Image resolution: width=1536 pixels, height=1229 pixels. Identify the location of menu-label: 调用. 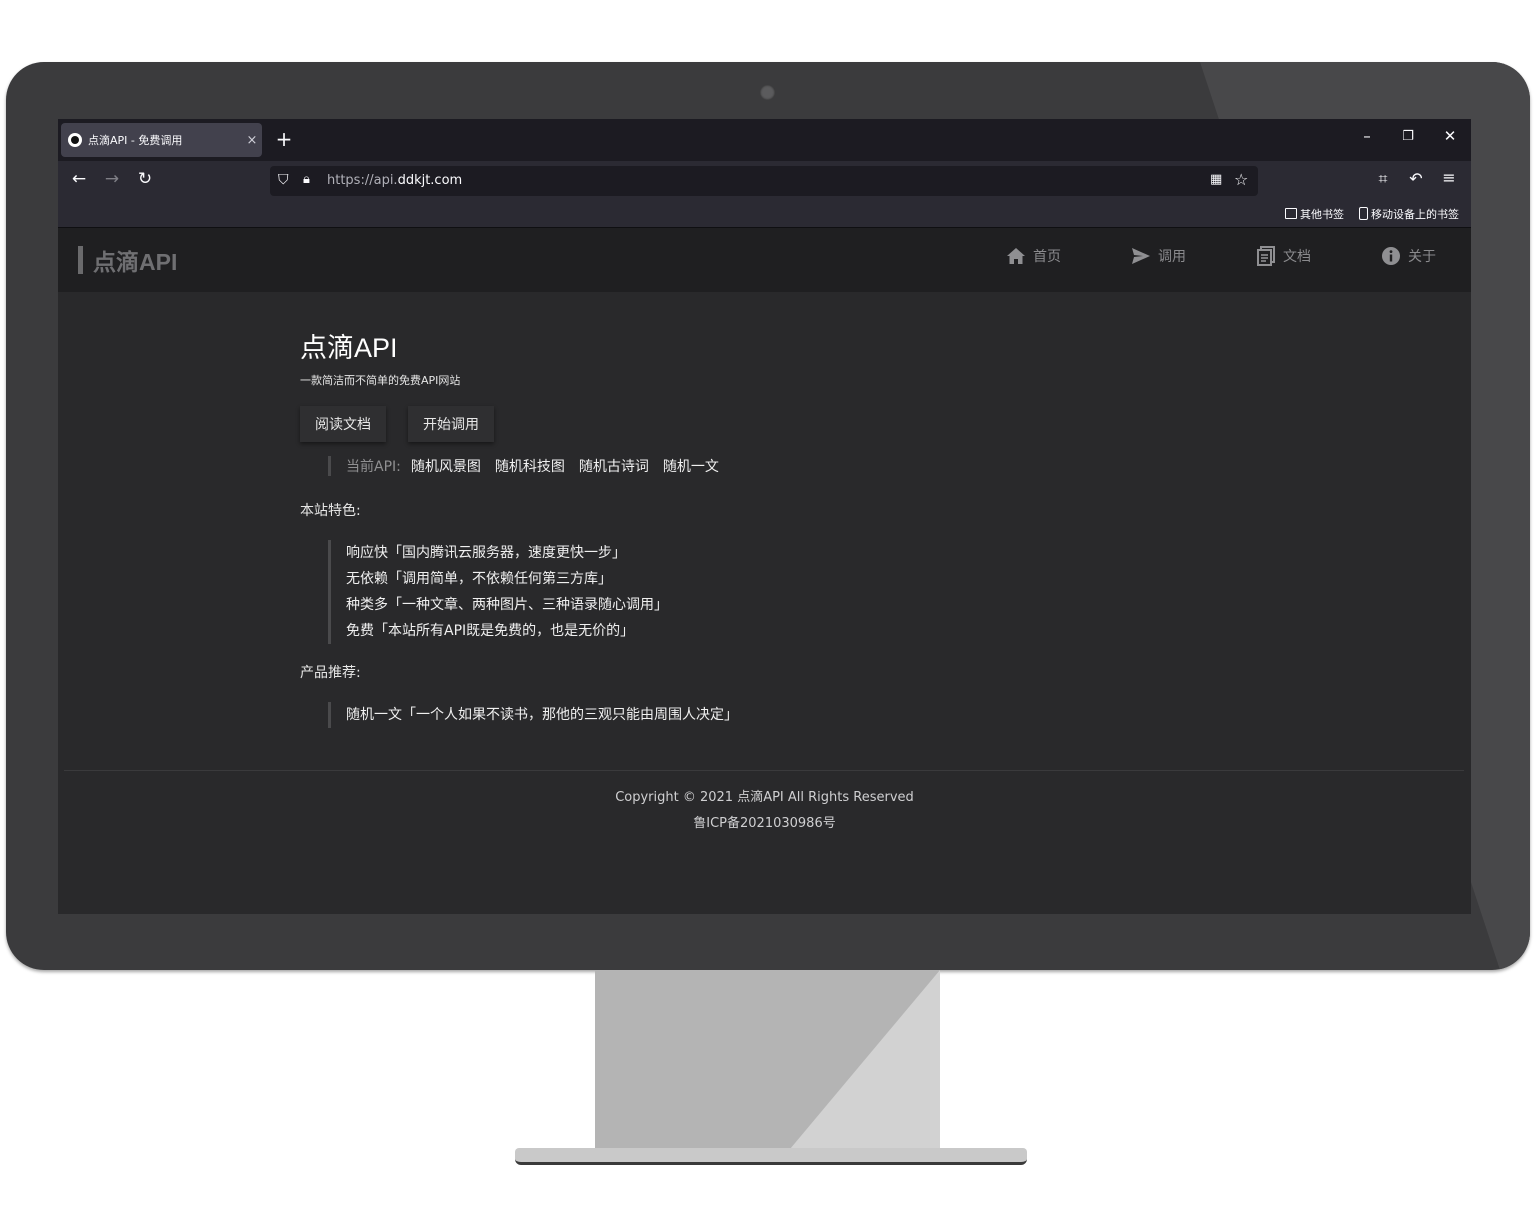
(1172, 257).